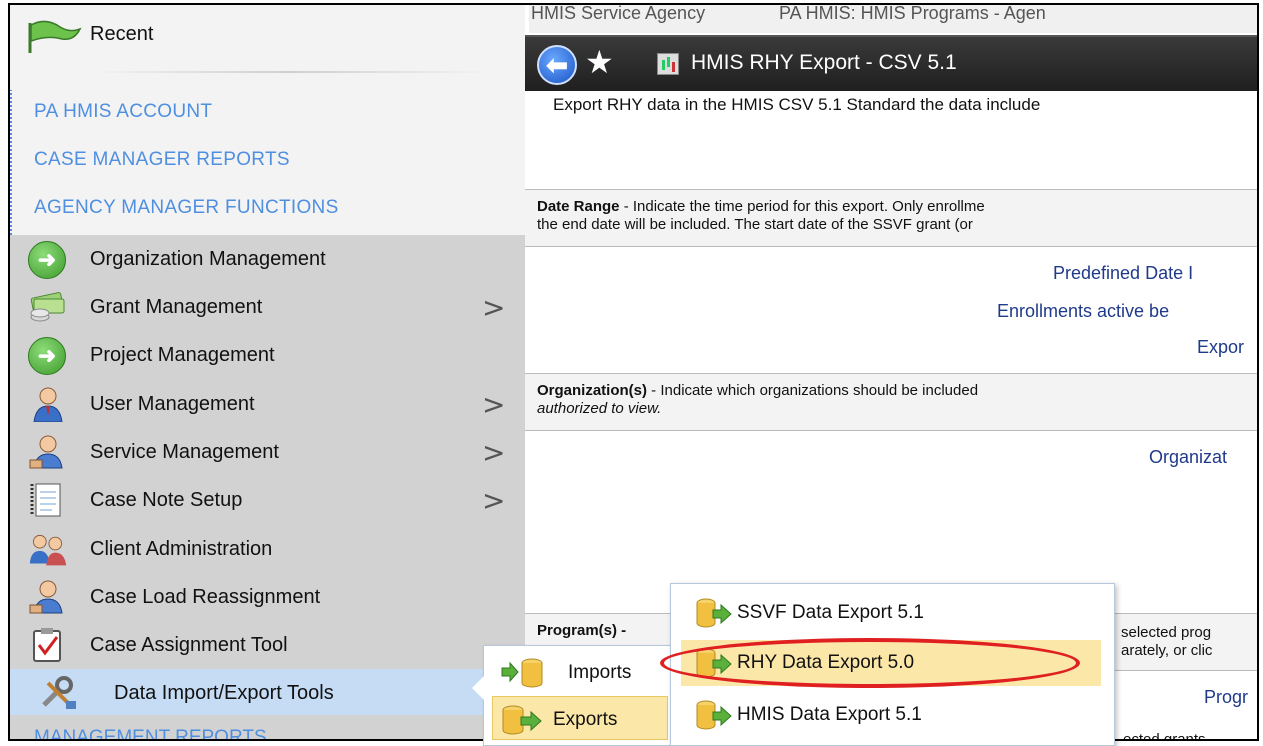 This screenshot has width=1263, height=746. I want to click on notepad-icon, so click(45, 500).